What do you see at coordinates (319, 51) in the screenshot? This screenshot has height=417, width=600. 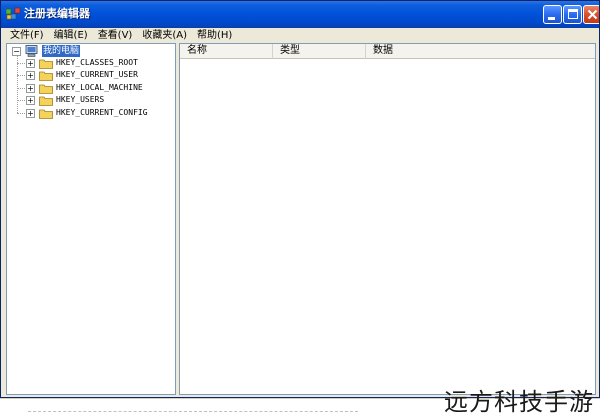 I see `column-header-type: 类型` at bounding box center [319, 51].